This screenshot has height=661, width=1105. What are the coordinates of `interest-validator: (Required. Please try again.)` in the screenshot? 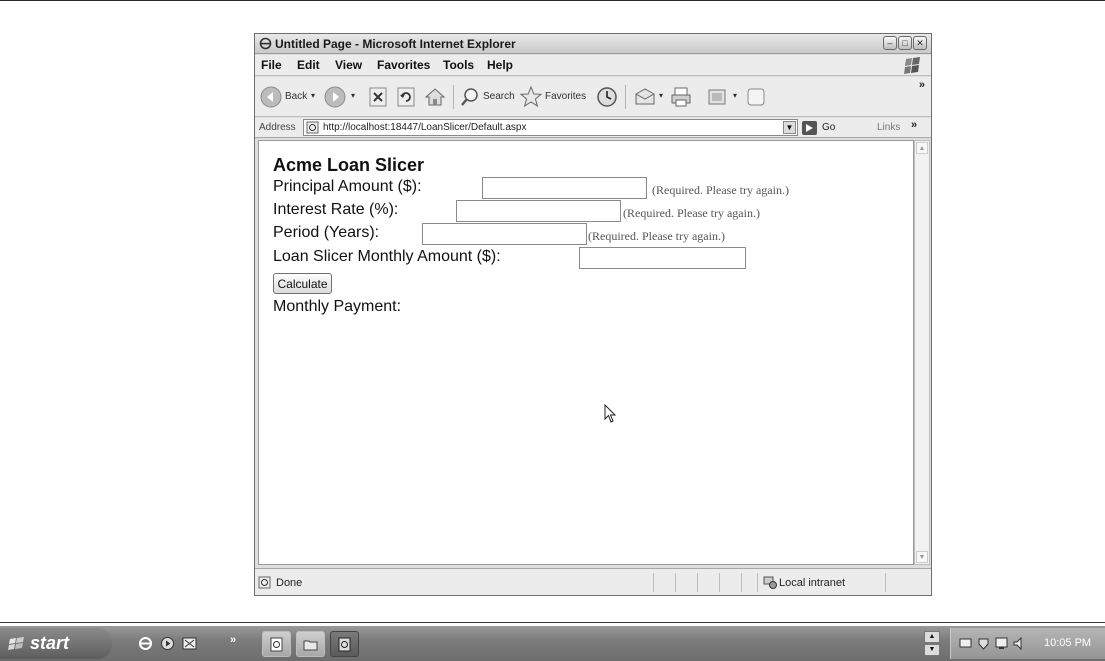 It's located at (691, 213).